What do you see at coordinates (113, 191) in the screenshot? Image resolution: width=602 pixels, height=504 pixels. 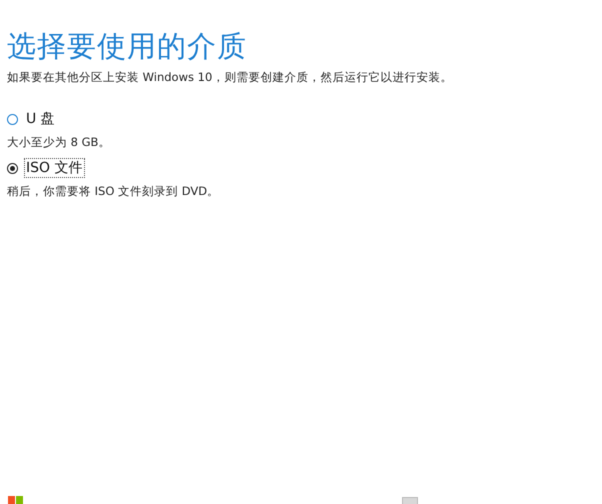 I see `option-description: 稍后，你需要将 ISO 文件刻录到 DVD。` at bounding box center [113, 191].